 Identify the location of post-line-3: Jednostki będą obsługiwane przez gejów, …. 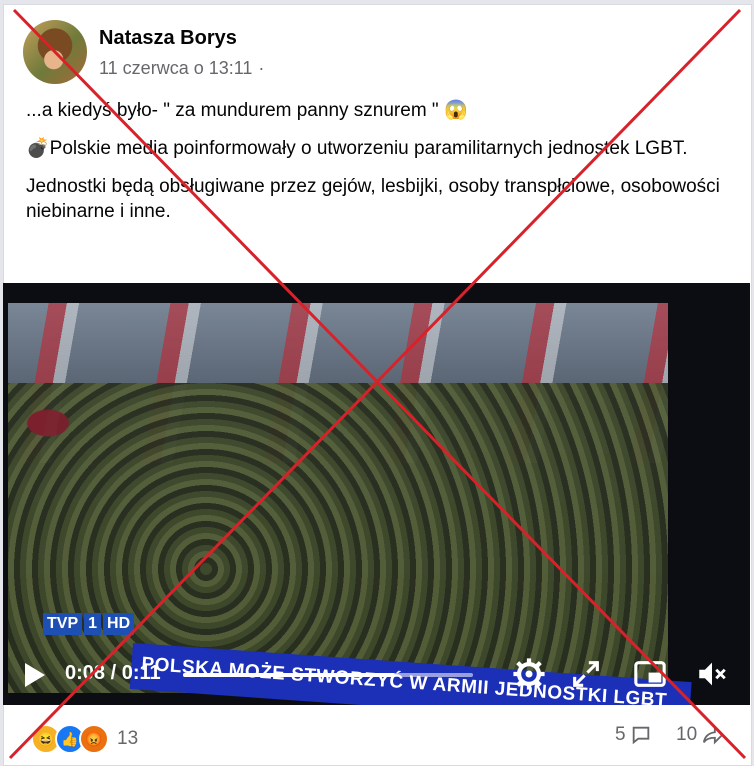
(373, 199).